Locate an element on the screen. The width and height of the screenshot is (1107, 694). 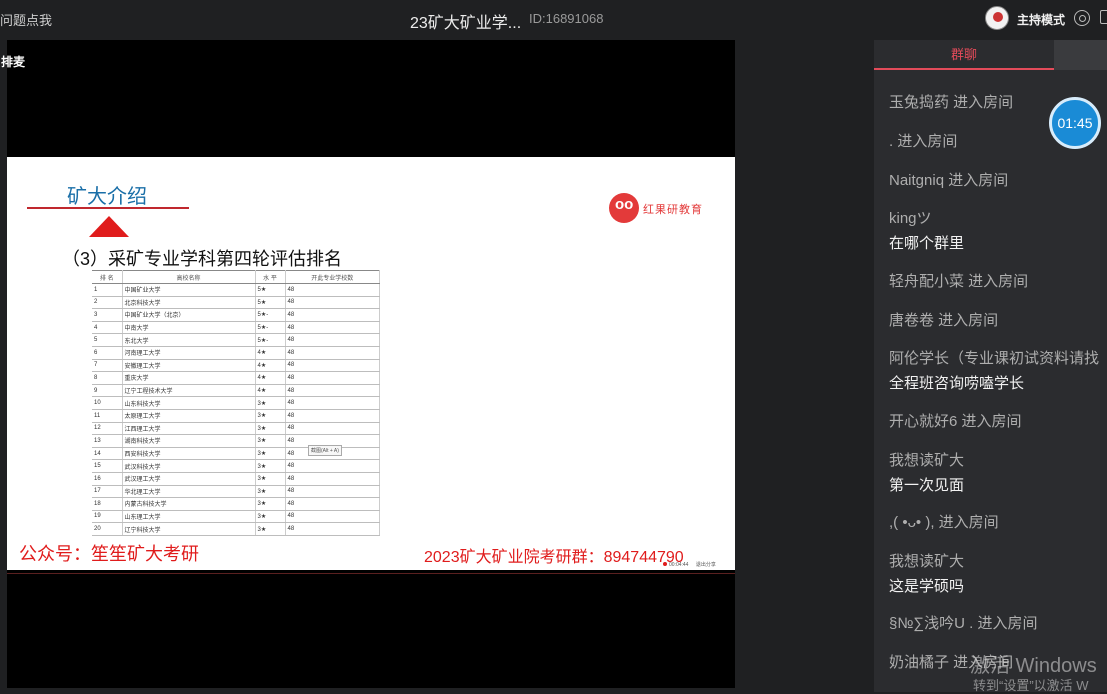
cell-rank: 3 is located at coordinates (107, 315).